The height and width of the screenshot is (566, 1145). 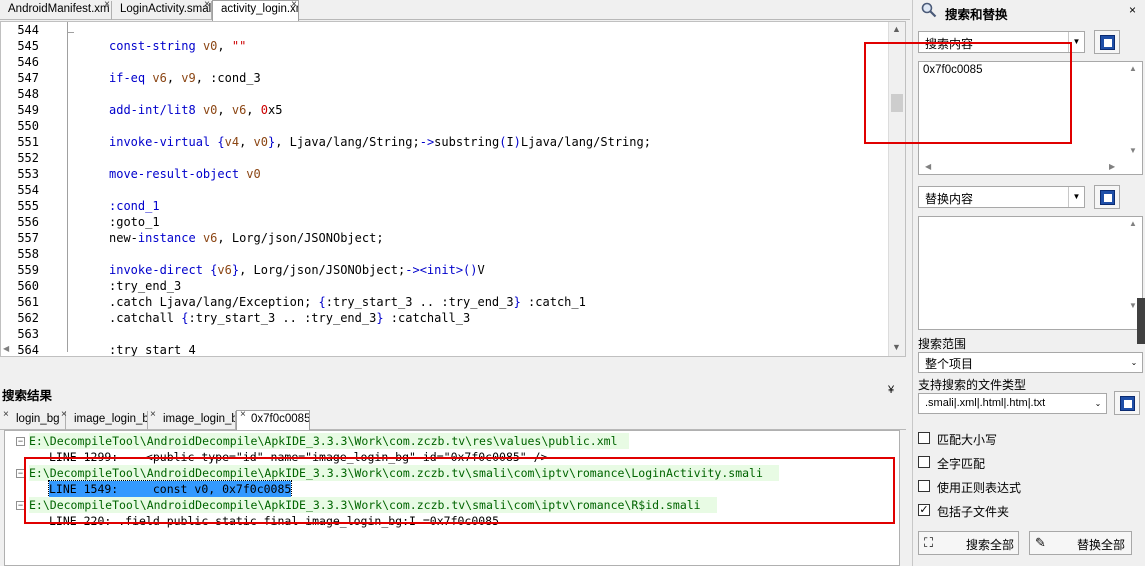 I want to click on file-tab-label: AndroidManifest.xm, so click(x=59, y=9).